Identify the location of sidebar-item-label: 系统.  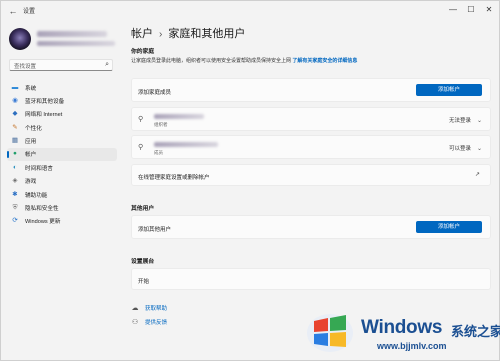
(31, 88).